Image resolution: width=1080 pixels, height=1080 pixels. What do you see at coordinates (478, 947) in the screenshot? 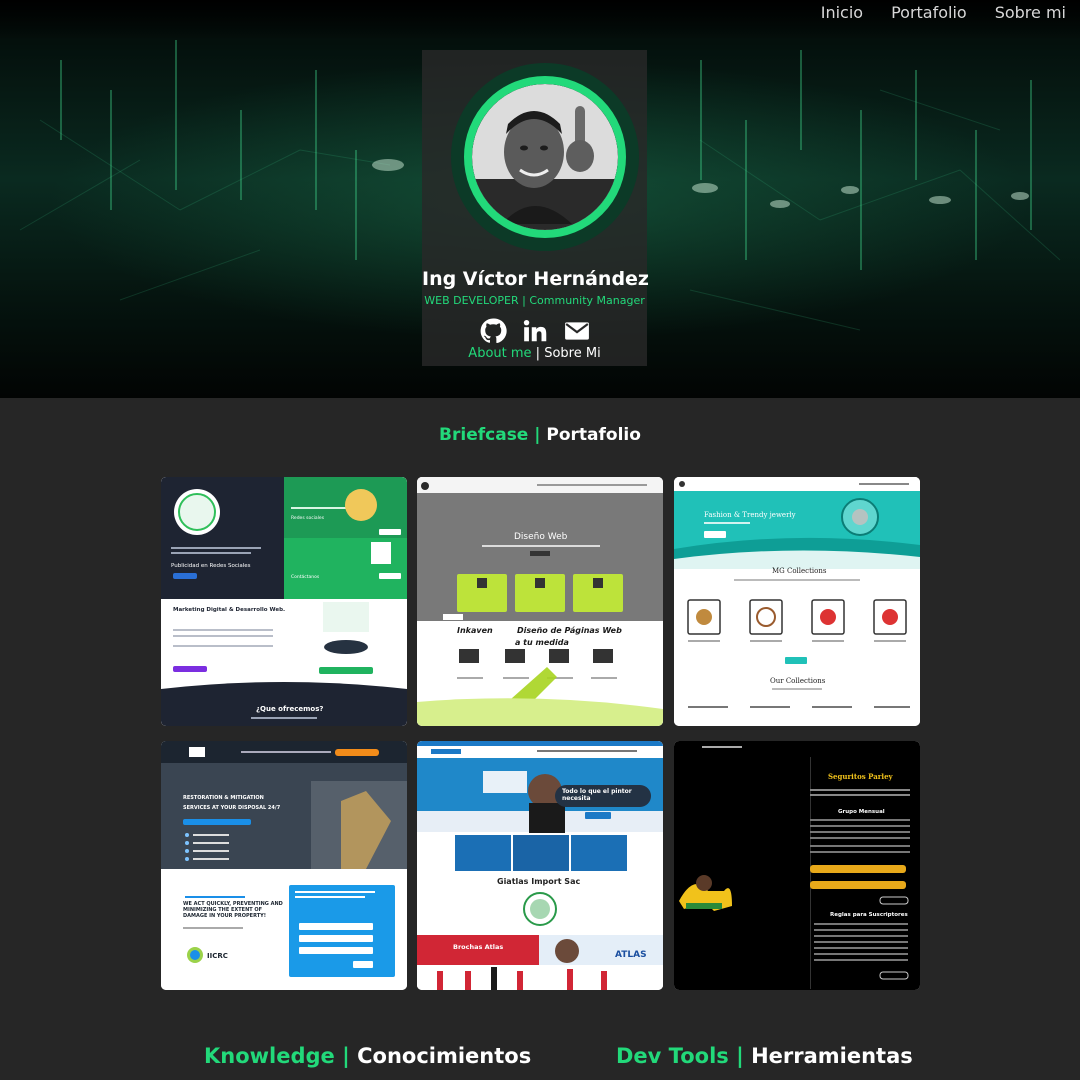
I see `project-text: Brochas Atlas` at bounding box center [478, 947].